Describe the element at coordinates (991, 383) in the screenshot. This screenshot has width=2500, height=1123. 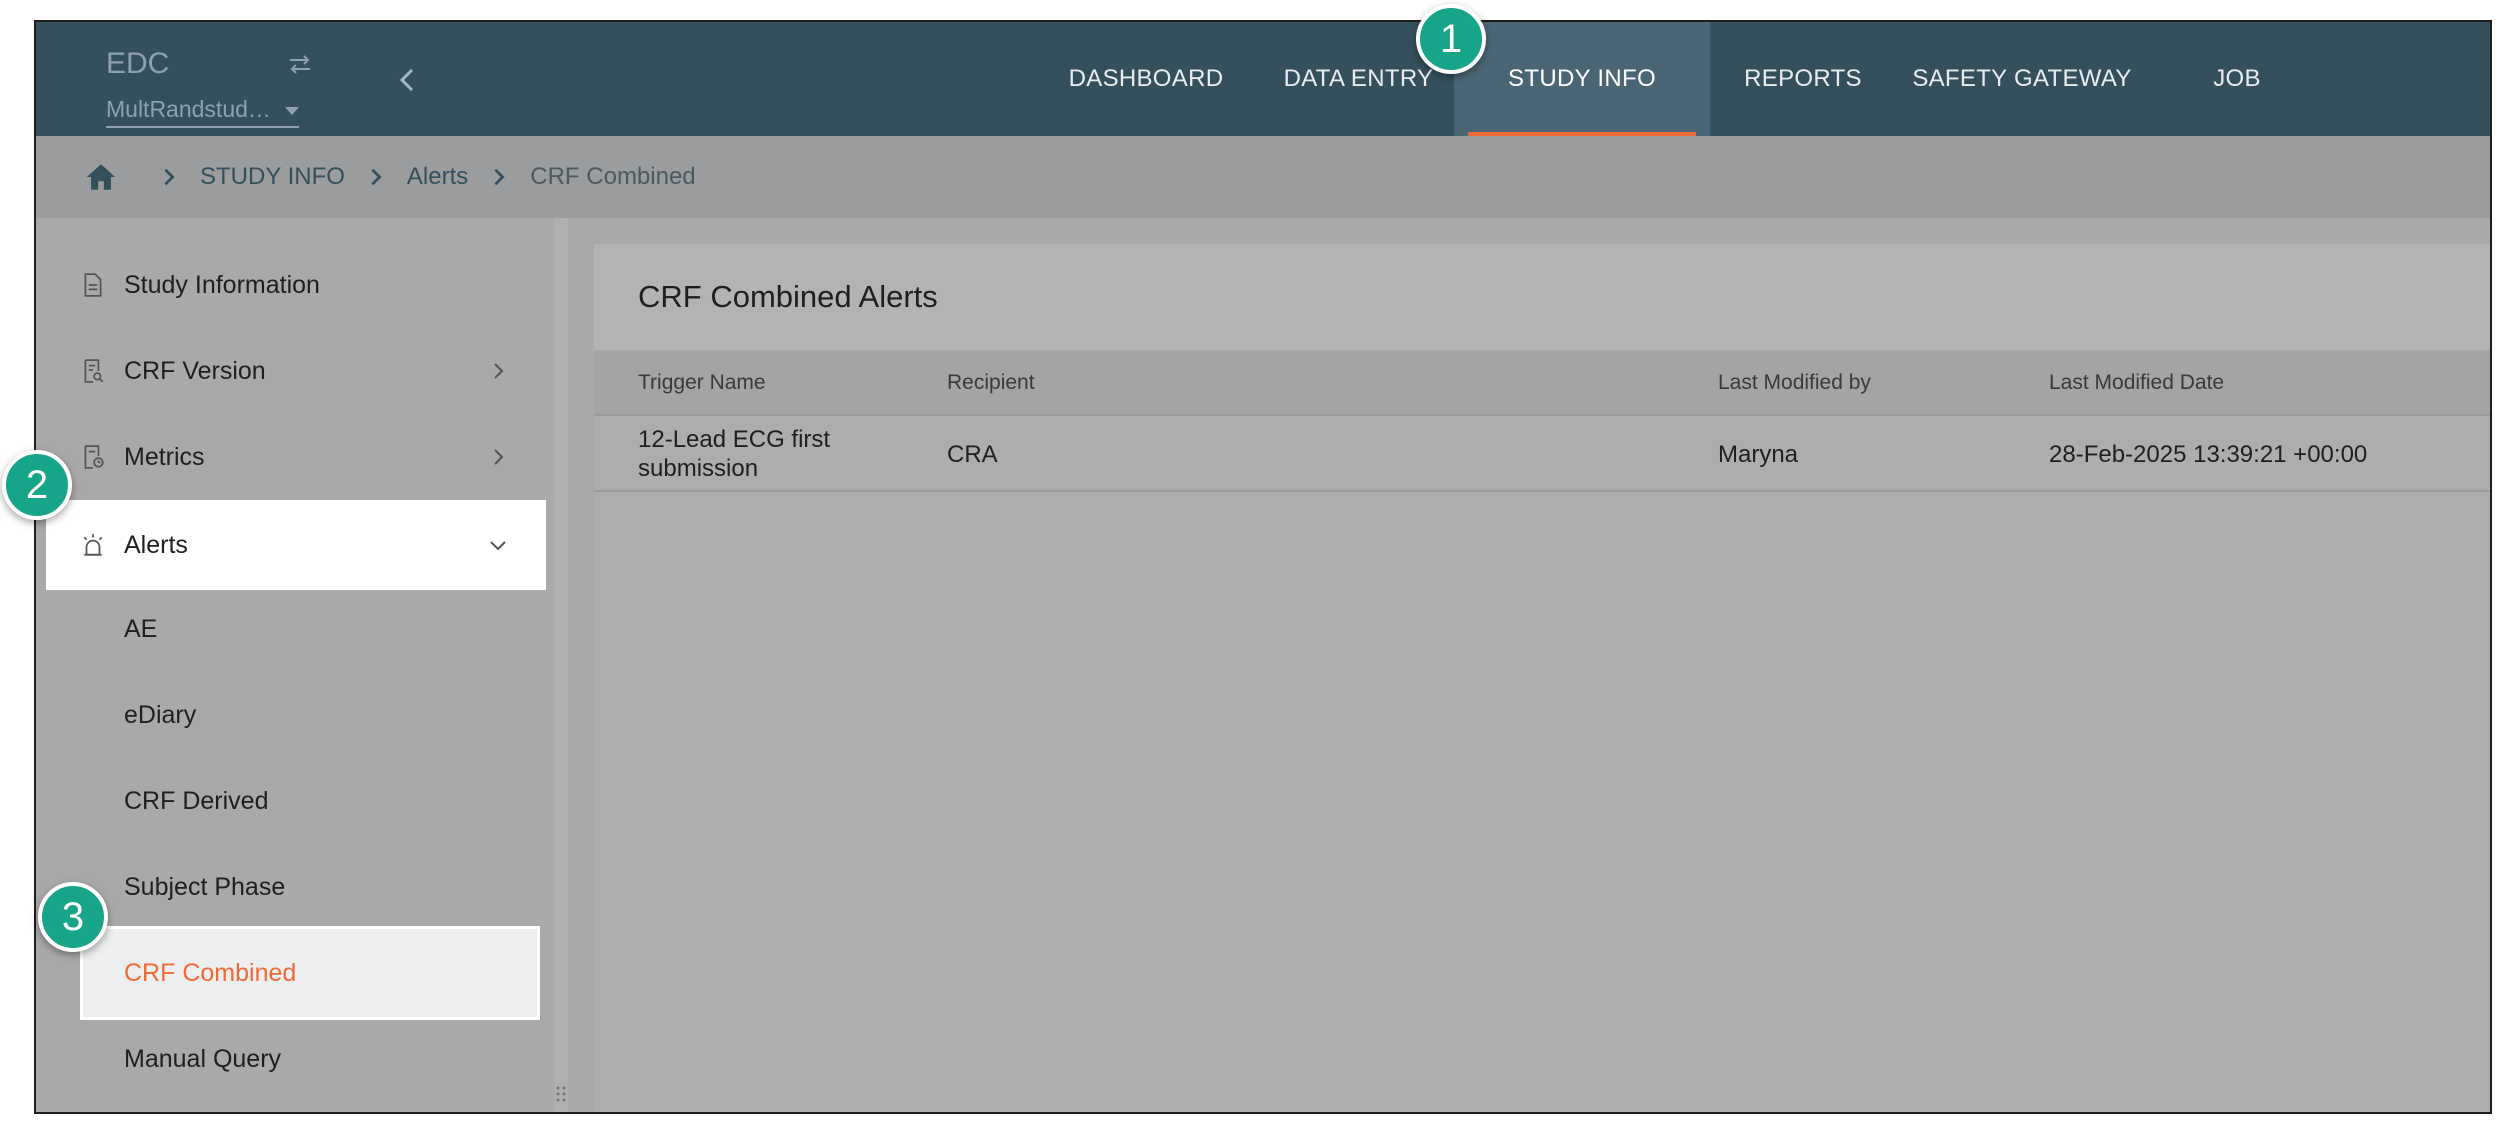
I see `column-header-recipient: Recipient` at that location.